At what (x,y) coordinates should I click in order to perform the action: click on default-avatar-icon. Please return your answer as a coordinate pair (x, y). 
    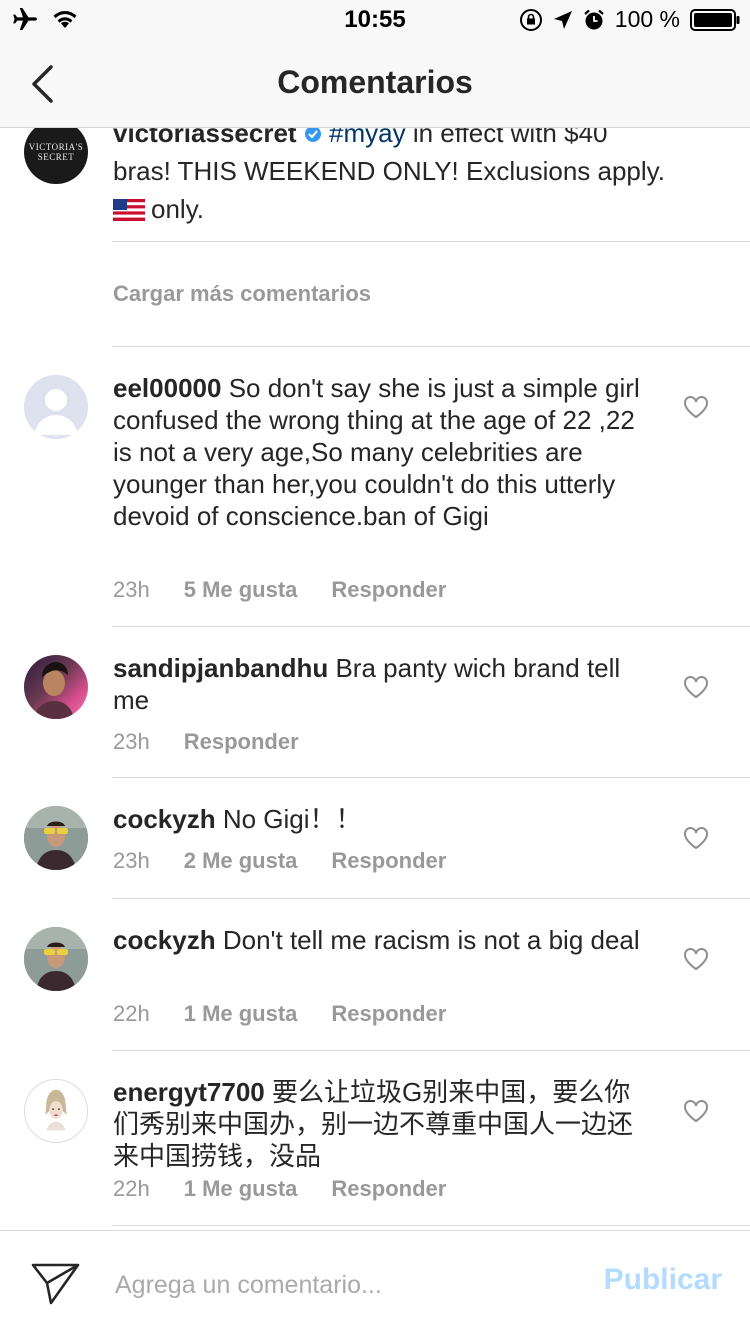
    Looking at the image, I should click on (56, 407).